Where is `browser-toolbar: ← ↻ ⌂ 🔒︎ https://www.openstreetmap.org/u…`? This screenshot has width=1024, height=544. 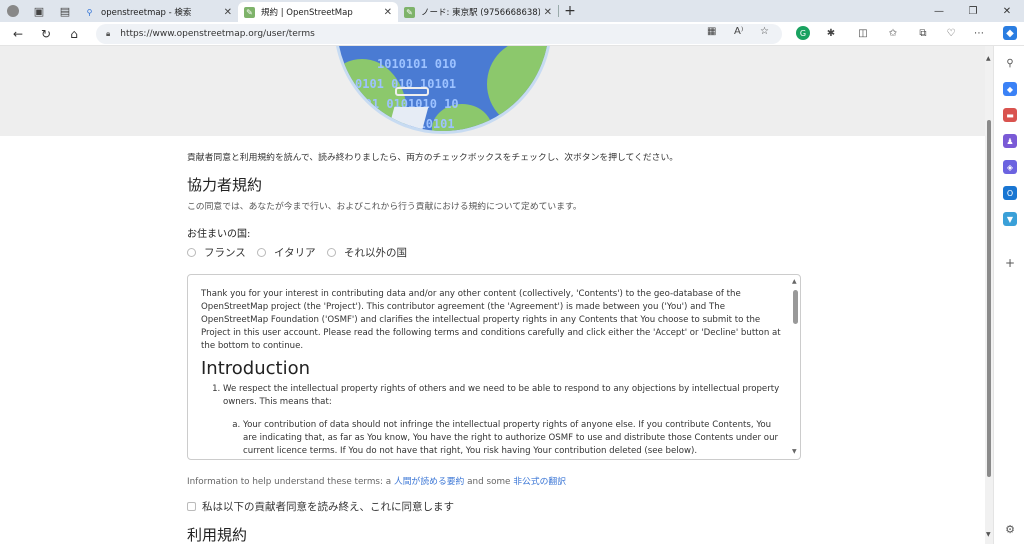 browser-toolbar: ← ↻ ⌂ 🔒︎ https://www.openstreetmap.org/u… is located at coordinates (512, 34).